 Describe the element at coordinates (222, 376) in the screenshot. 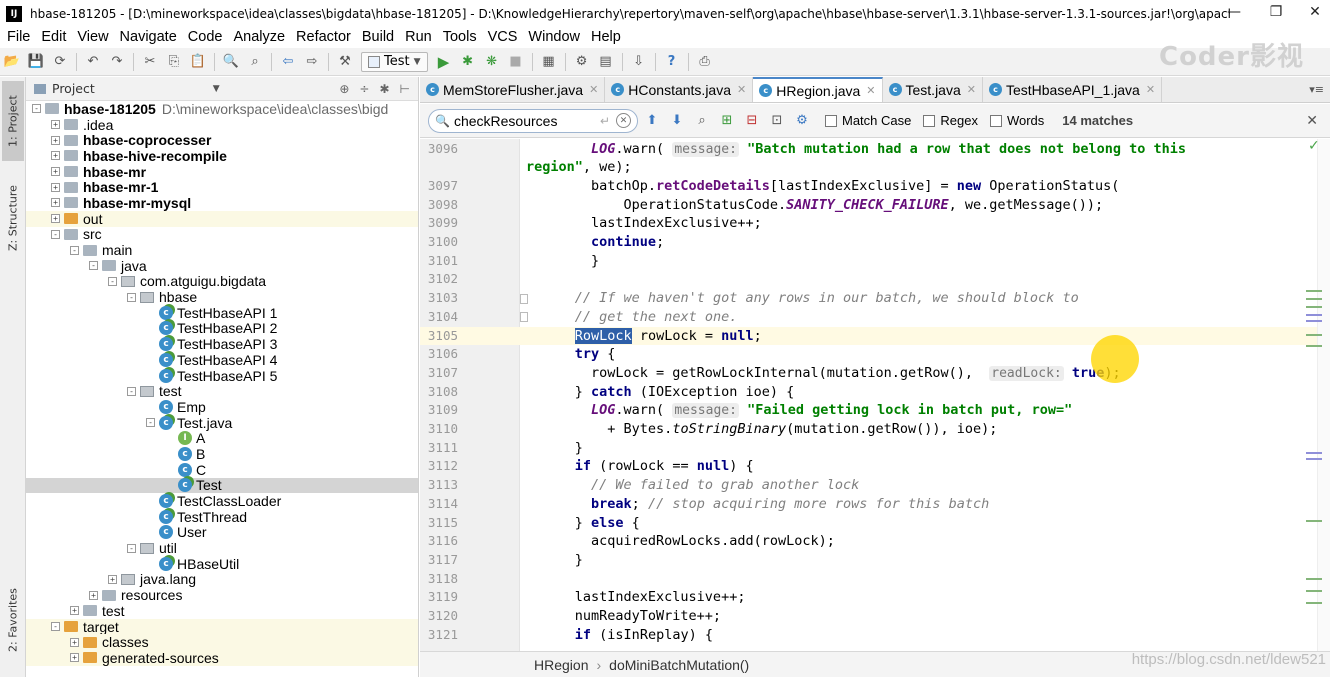

I see `tree-item: c TestHbaseAPI 5` at that location.